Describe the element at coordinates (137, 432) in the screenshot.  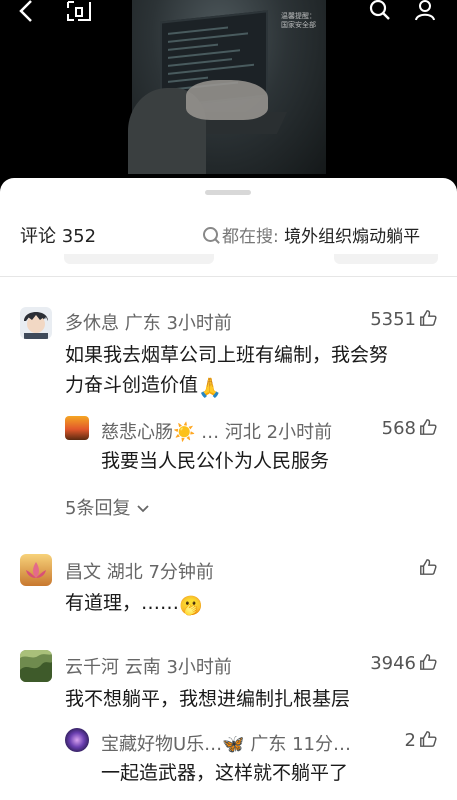
I see `reply-username: 慈悲心肠` at that location.